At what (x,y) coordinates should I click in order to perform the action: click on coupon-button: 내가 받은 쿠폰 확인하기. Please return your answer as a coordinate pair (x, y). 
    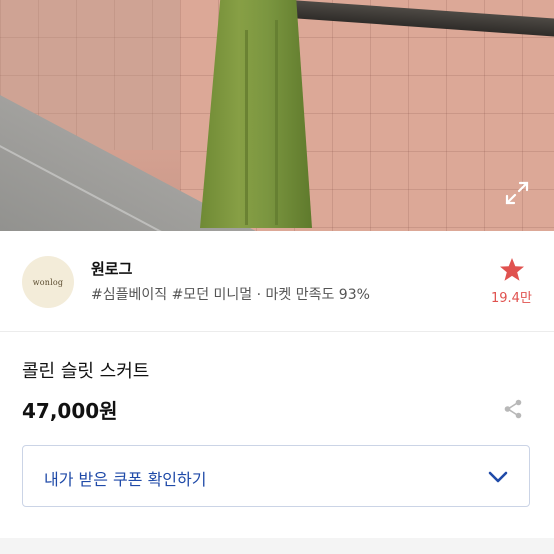
    Looking at the image, I should click on (276, 476).